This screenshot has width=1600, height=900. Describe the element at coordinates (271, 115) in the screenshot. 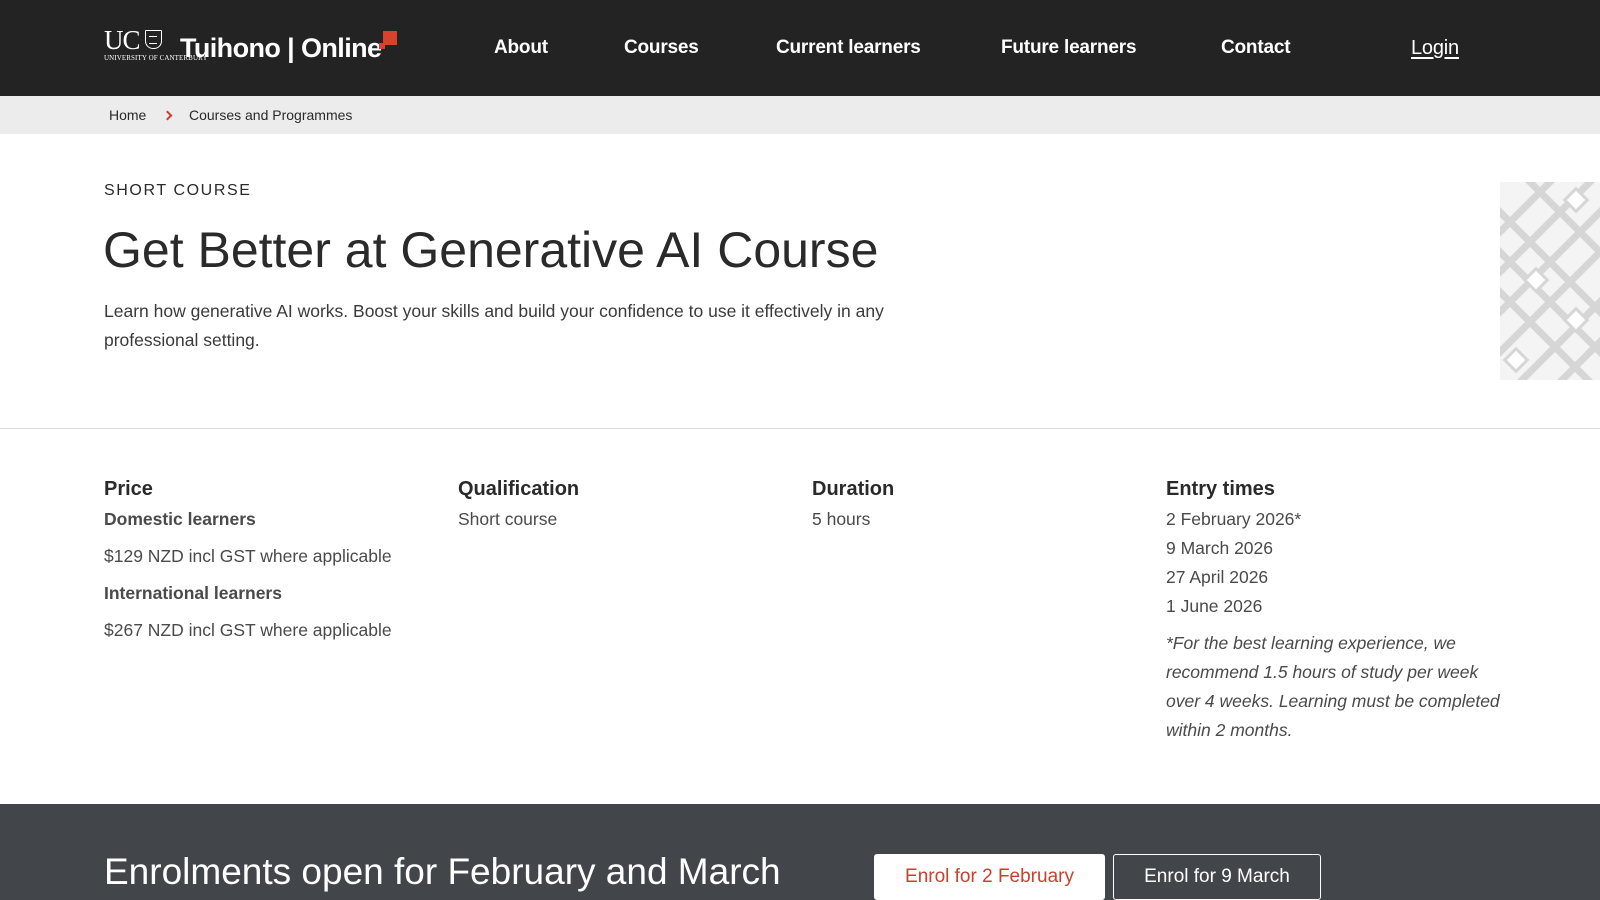

I see `breadcrumb-current: Courses and Programmes` at that location.